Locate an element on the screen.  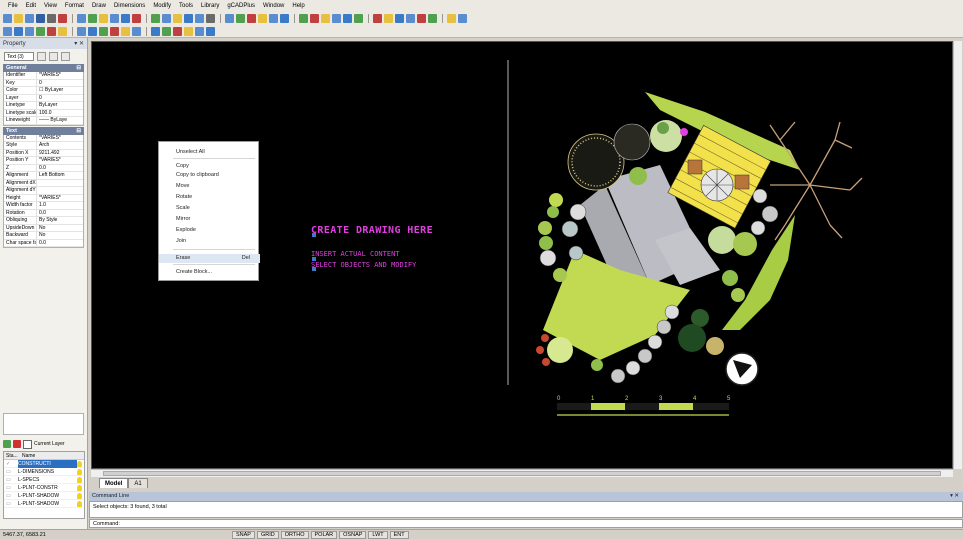
status-toggle-polar: POLAR is located at coordinates (324, 535).